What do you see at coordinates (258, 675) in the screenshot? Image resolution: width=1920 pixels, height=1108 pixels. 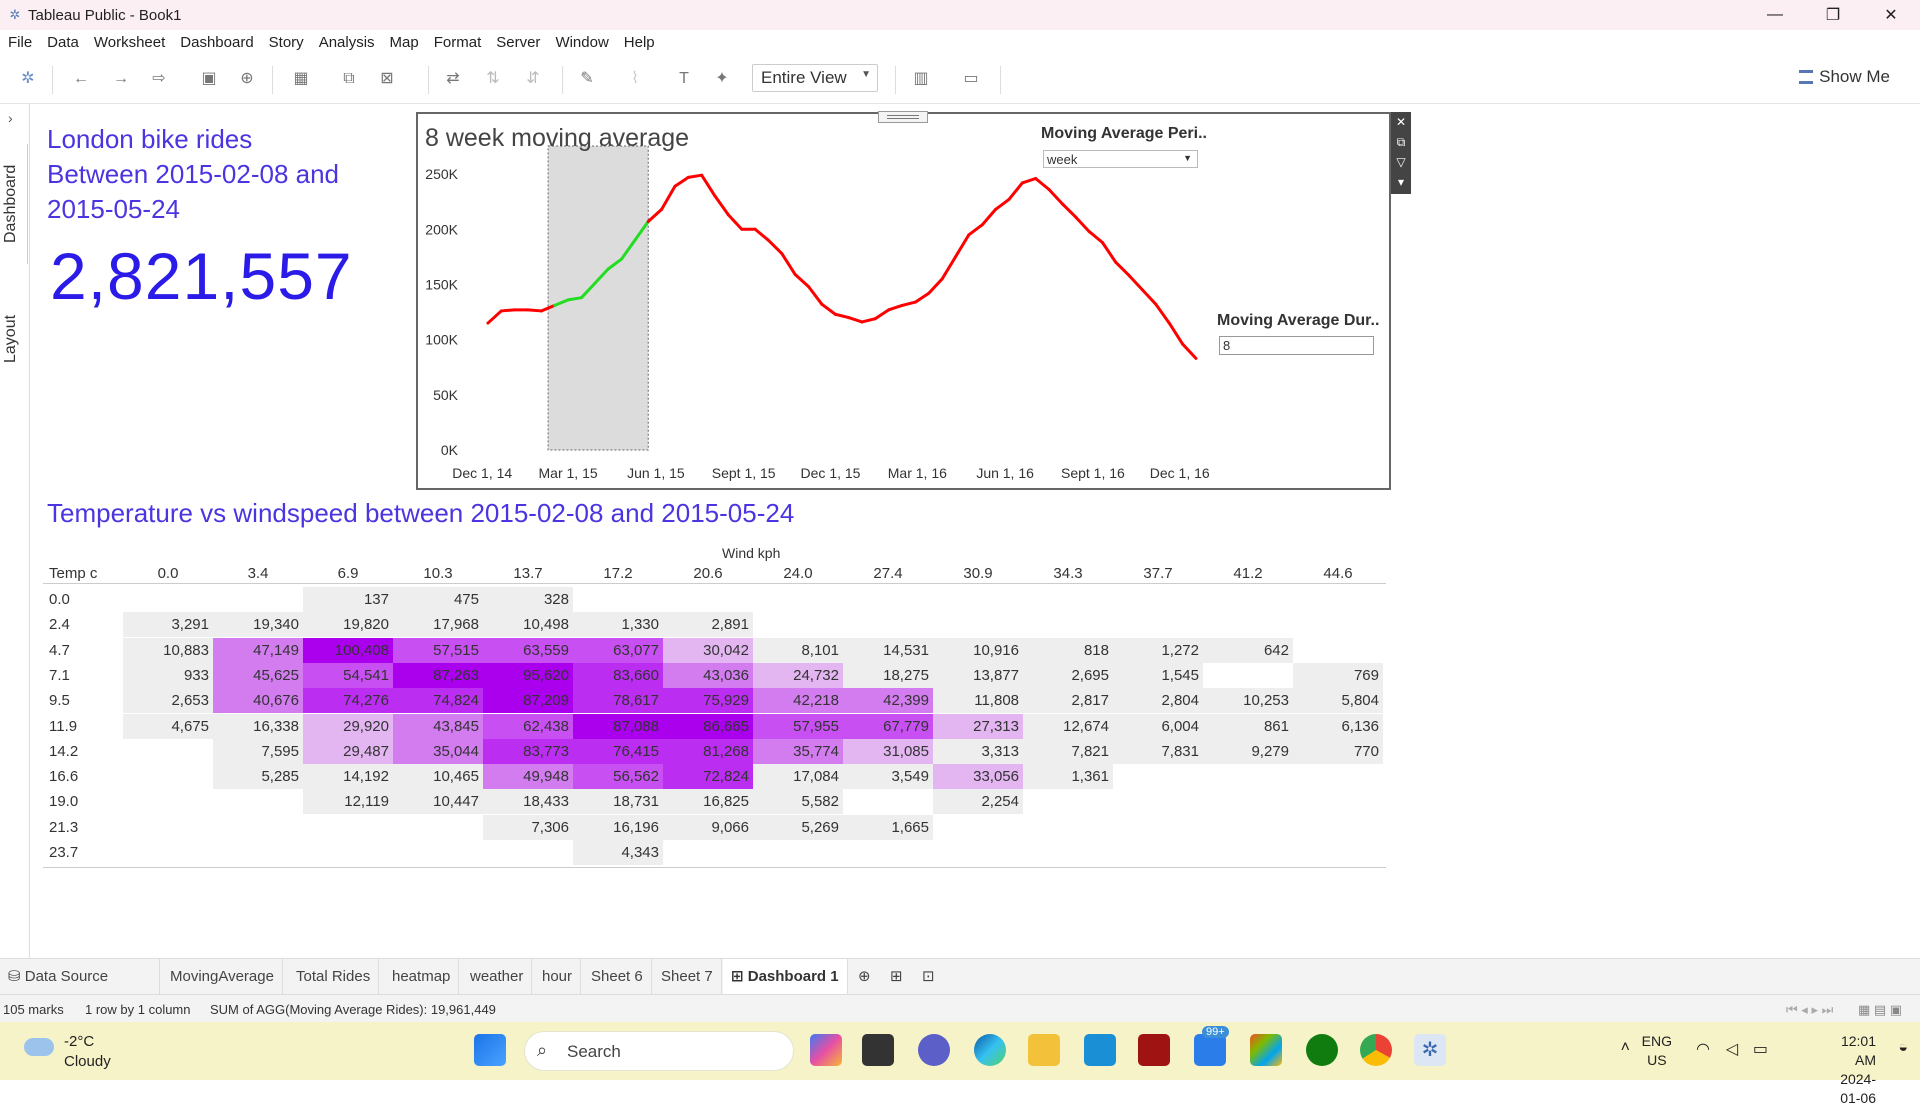 I see `heatmap-cell: 45,625` at bounding box center [258, 675].